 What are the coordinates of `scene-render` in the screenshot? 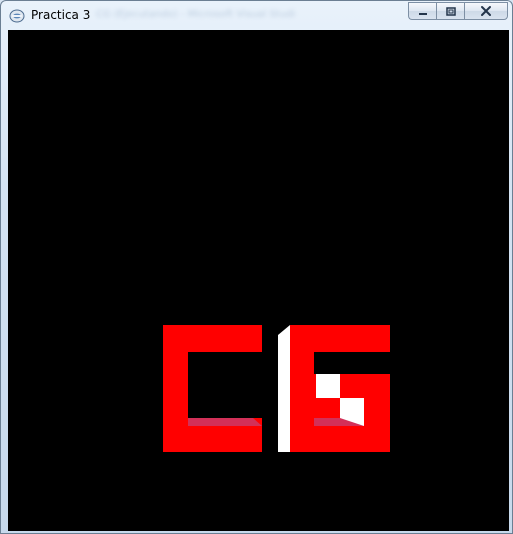 It's located at (276, 388).